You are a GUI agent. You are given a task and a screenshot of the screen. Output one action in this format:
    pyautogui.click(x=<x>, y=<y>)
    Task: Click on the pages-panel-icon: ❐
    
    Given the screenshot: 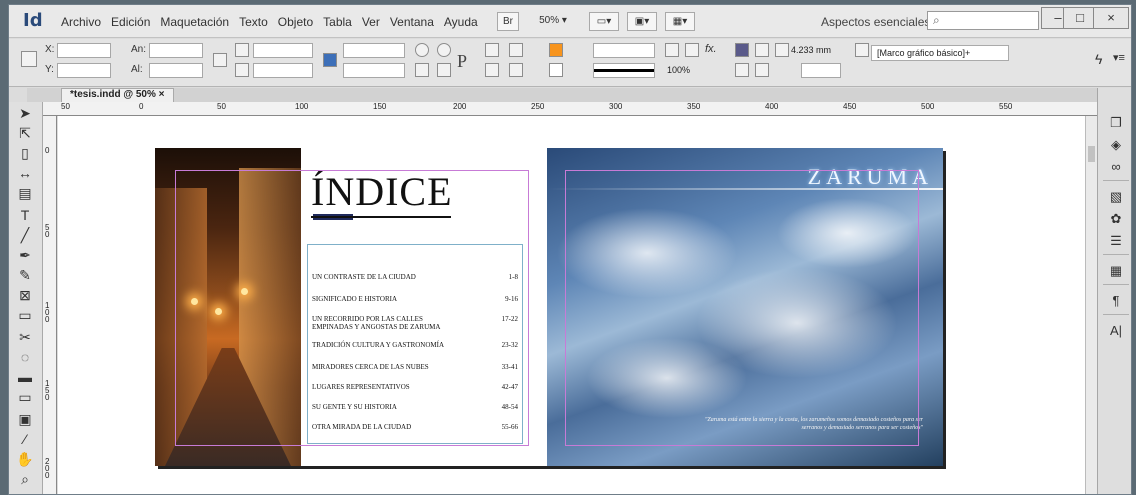 What is the action you would take?
    pyautogui.click(x=1116, y=123)
    